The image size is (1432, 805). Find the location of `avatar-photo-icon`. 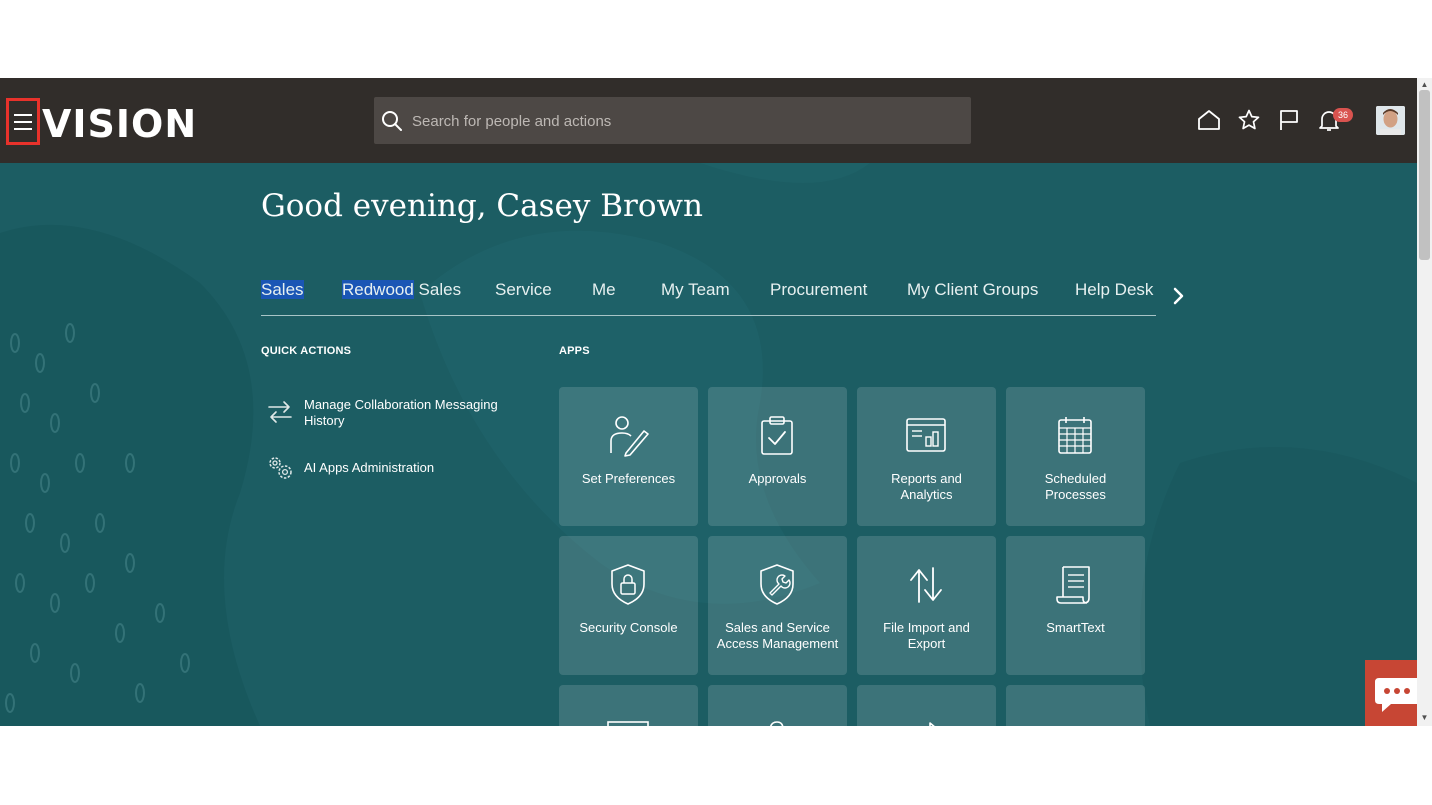

avatar-photo-icon is located at coordinates (1390, 120).